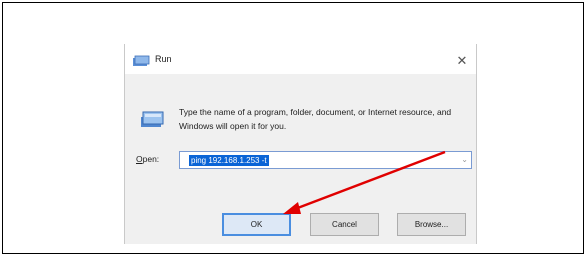  I want to click on cancel-button: Cancel, so click(344, 224).